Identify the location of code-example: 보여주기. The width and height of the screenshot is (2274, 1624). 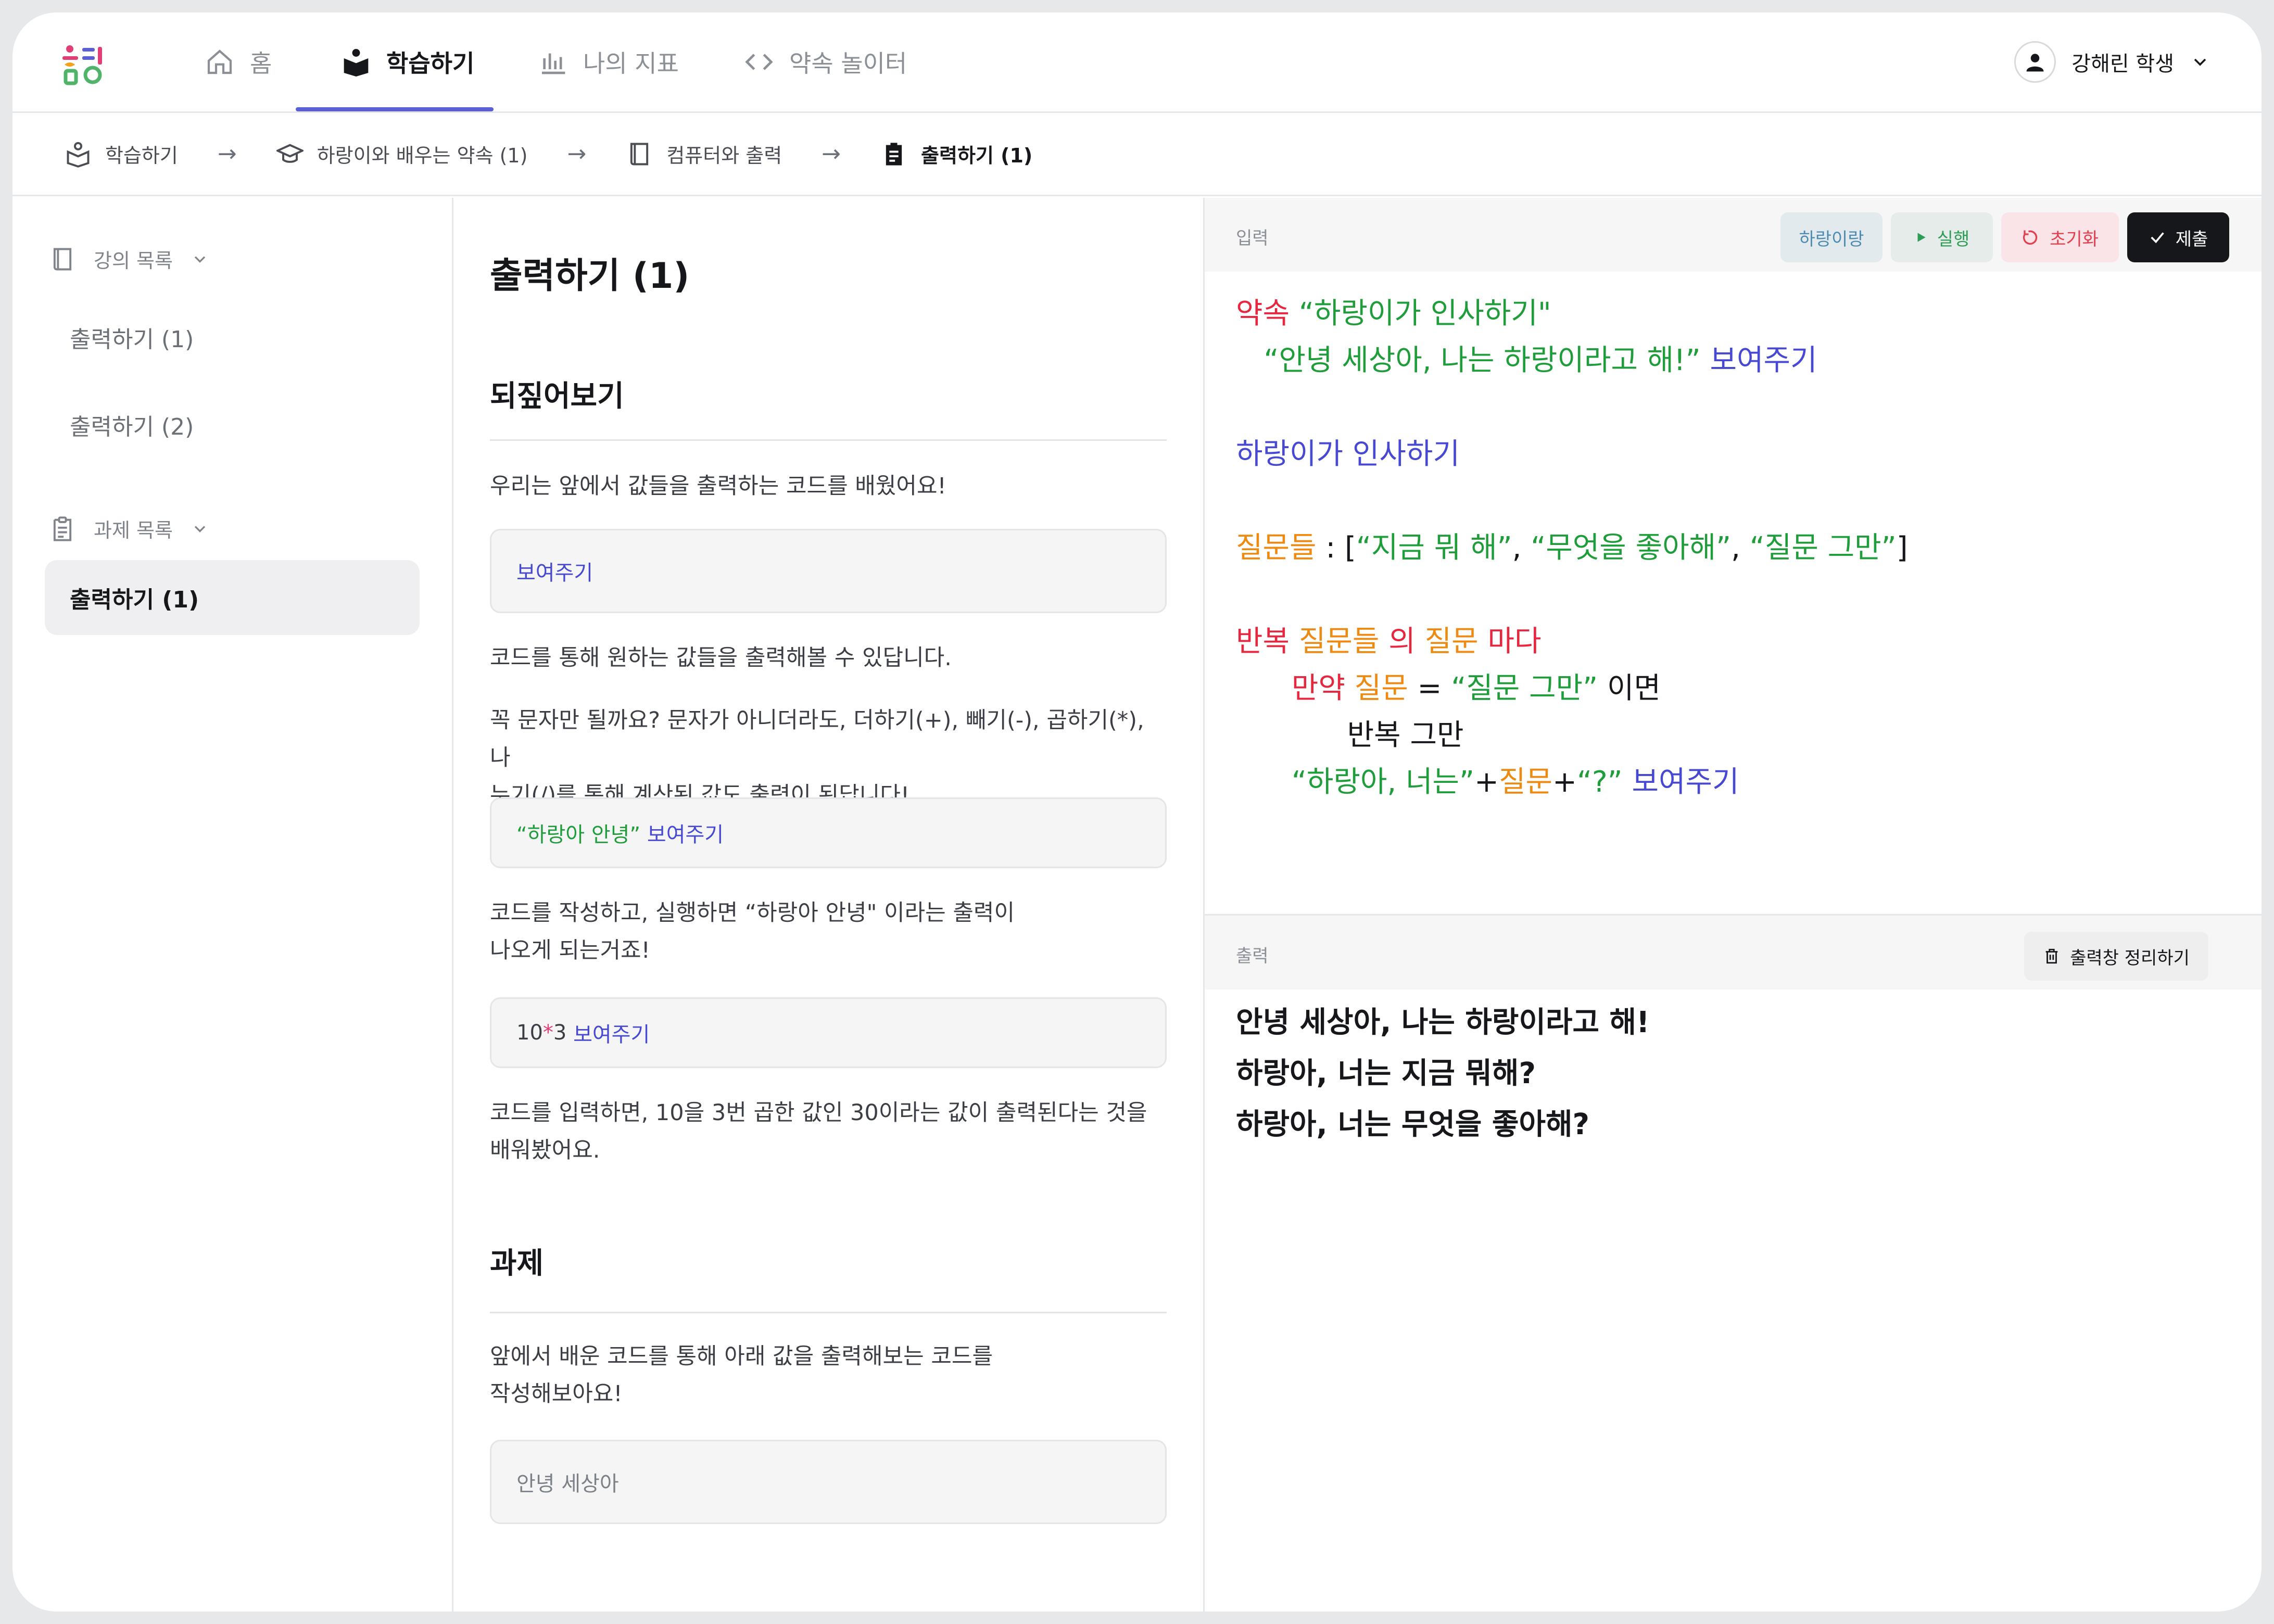
(828, 571).